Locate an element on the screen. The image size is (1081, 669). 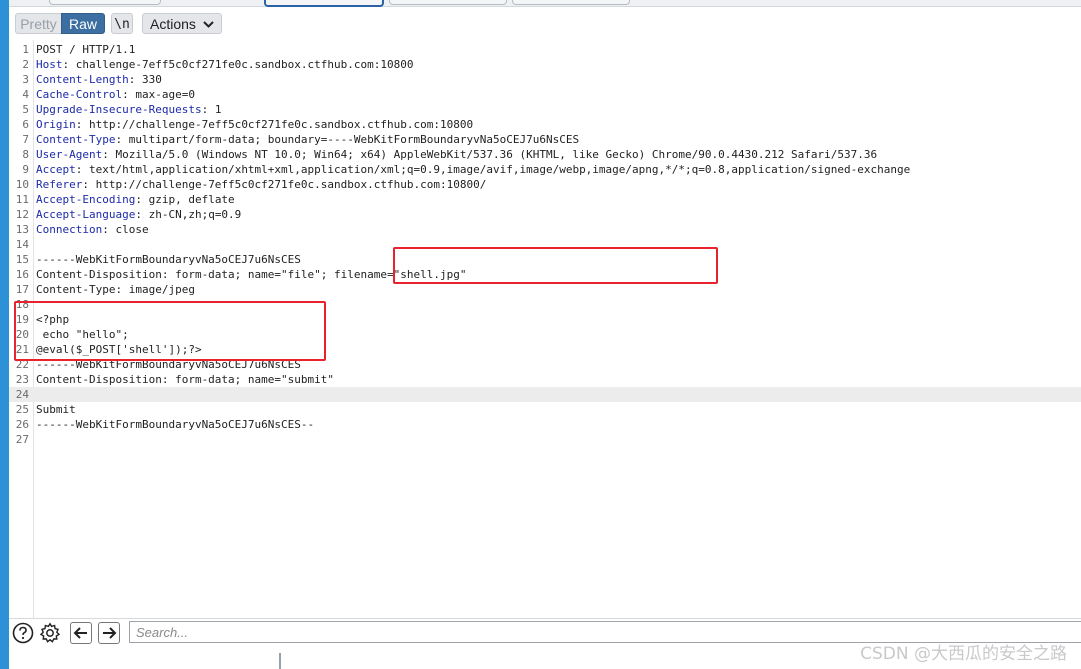
line-number: 12 is located at coordinates (22, 214).